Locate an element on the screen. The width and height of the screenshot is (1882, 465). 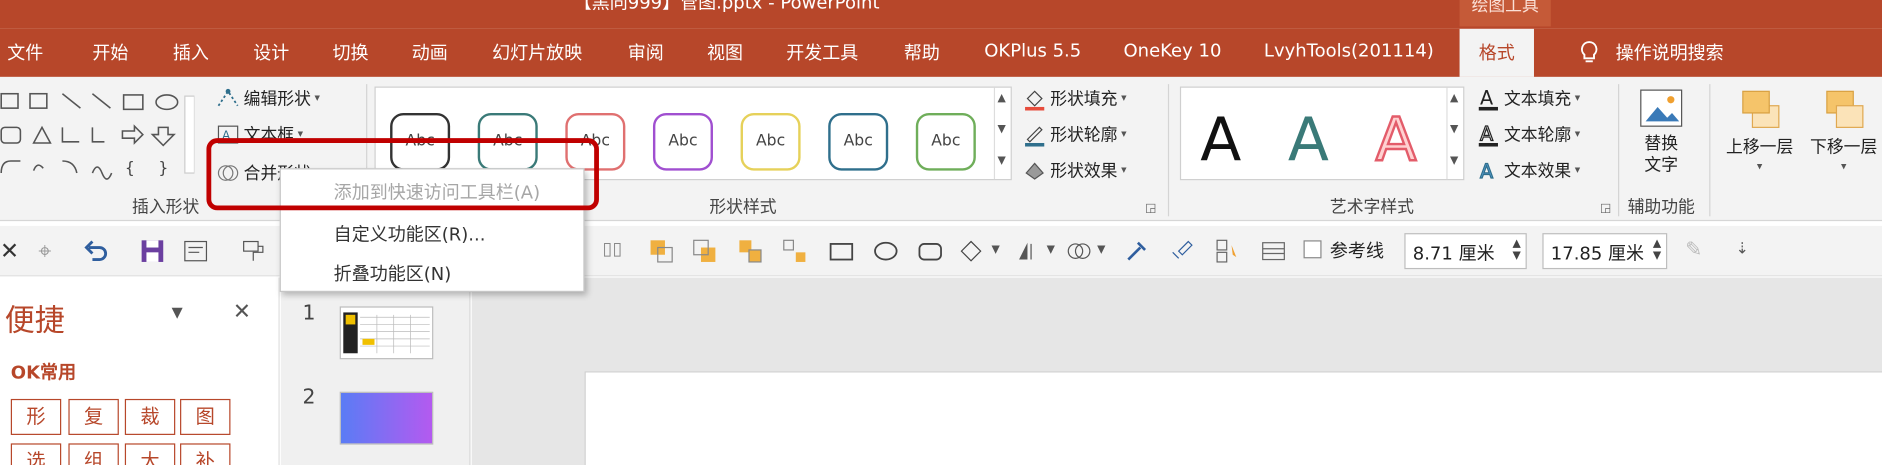
selection-pane-icon is located at coordinates (1228, 251).